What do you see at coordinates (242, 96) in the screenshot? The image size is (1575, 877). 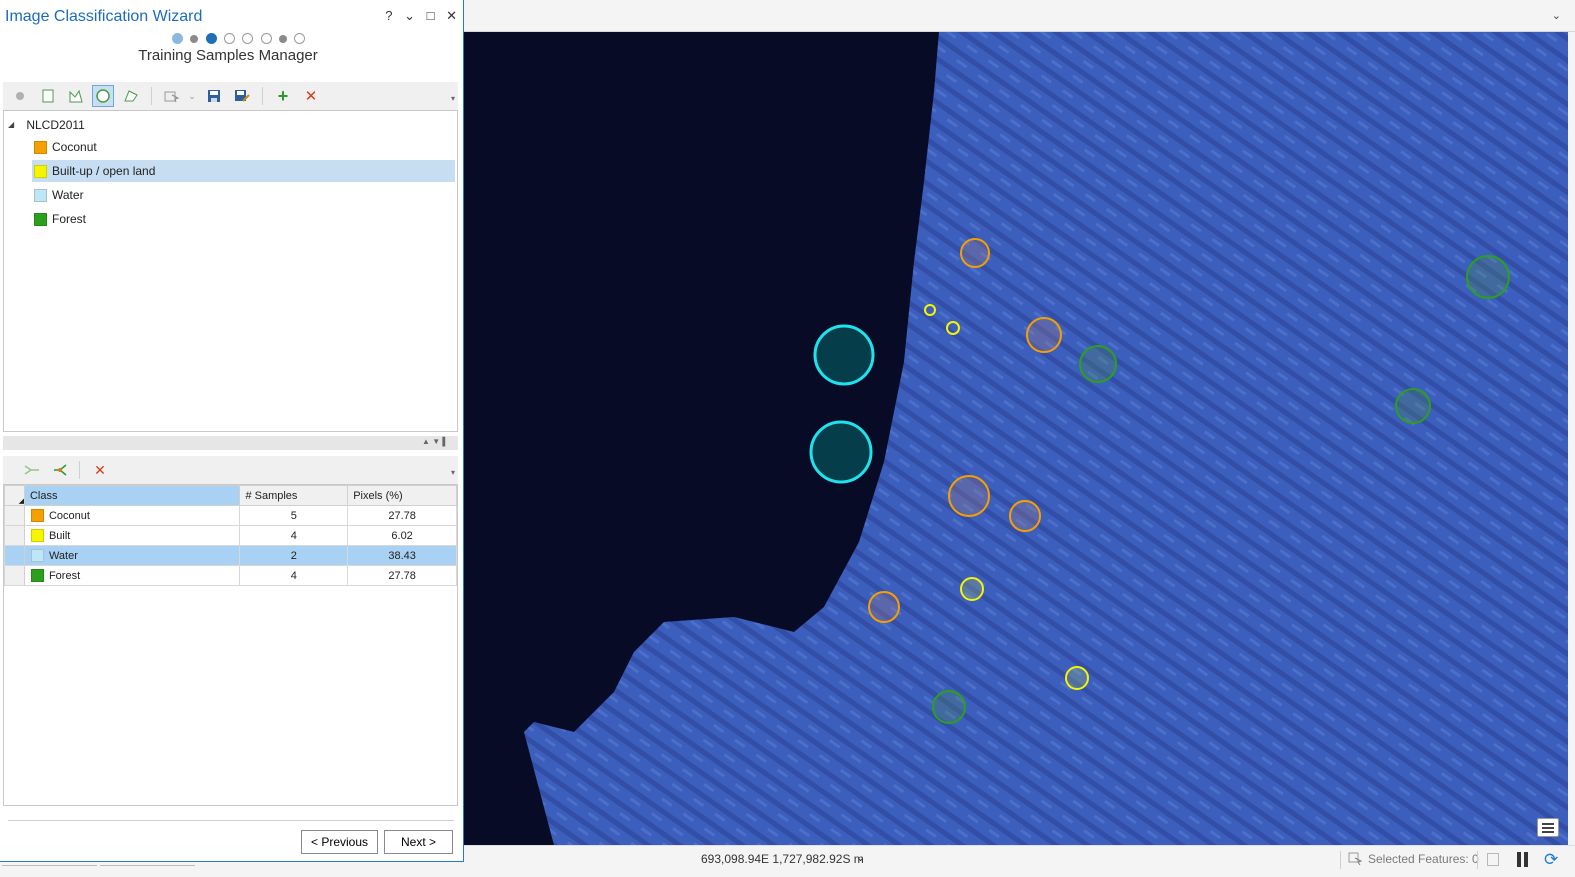 I see `save-as-icon` at bounding box center [242, 96].